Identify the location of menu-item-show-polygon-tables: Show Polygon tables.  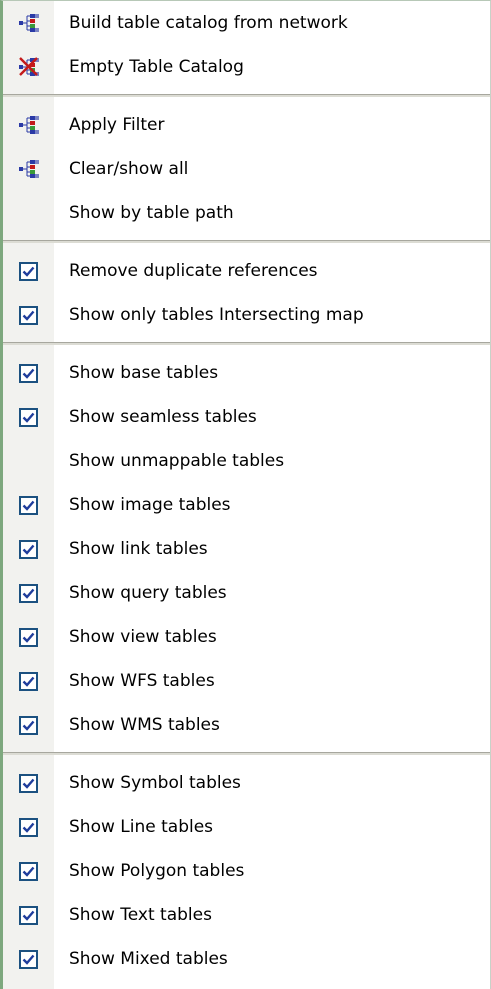
(246, 871).